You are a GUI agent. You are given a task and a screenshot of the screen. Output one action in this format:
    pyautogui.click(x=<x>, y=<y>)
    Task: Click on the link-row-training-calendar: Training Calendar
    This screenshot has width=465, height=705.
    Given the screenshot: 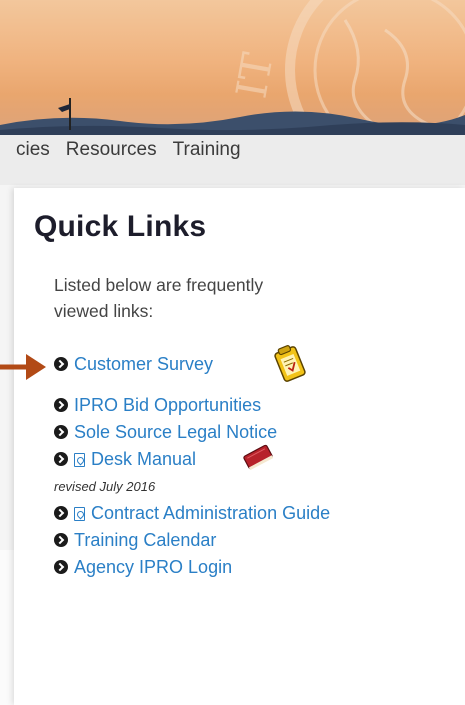 What is the action you would take?
    pyautogui.click(x=194, y=540)
    